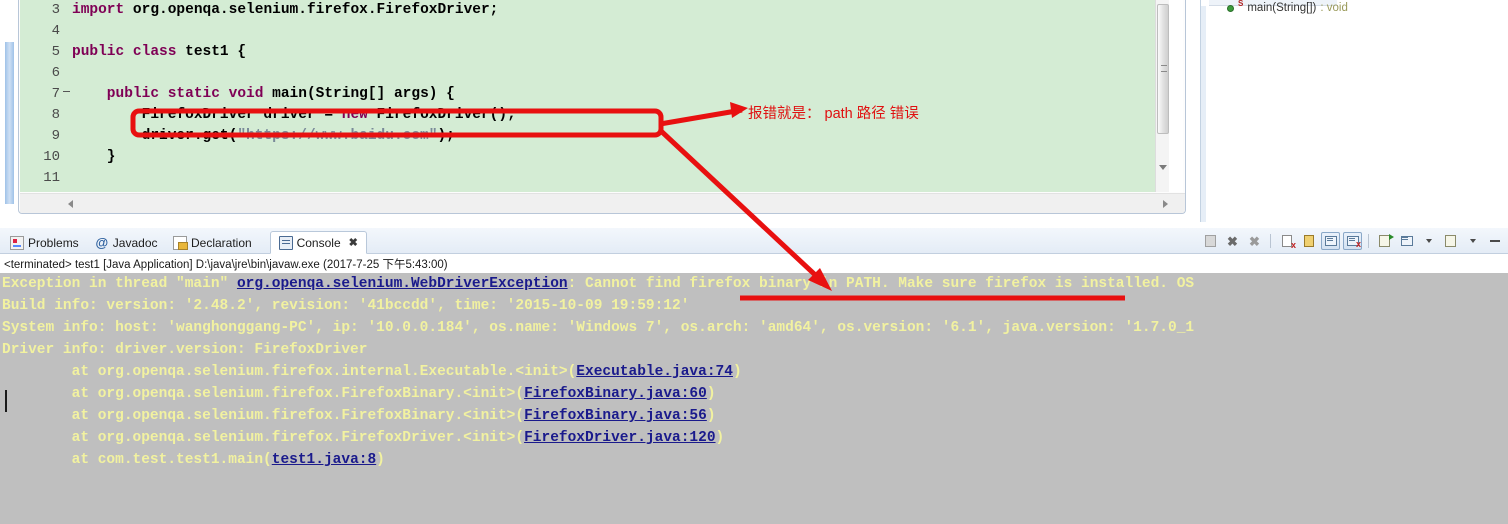  I want to click on scroll-lock-button, so click(1308, 241).